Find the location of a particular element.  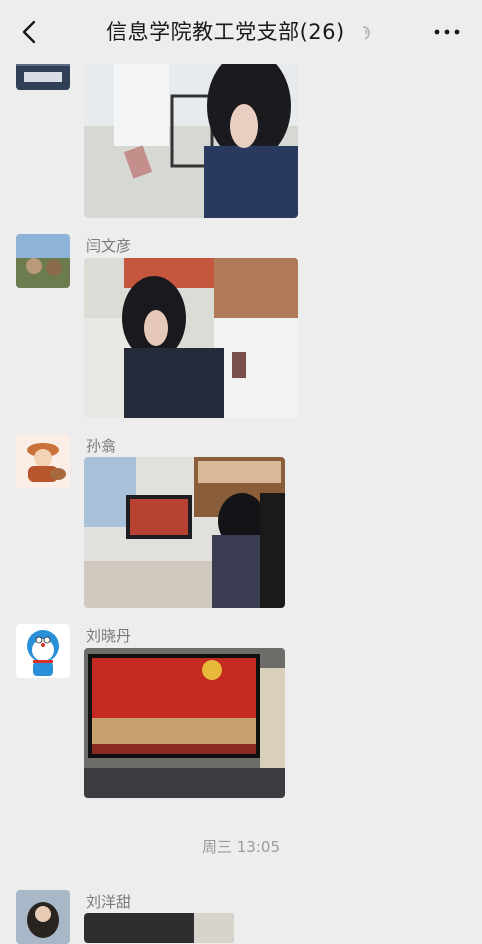

chat-title-wrap: 信息学院教工党支部(26) is located at coordinates (241, 31).